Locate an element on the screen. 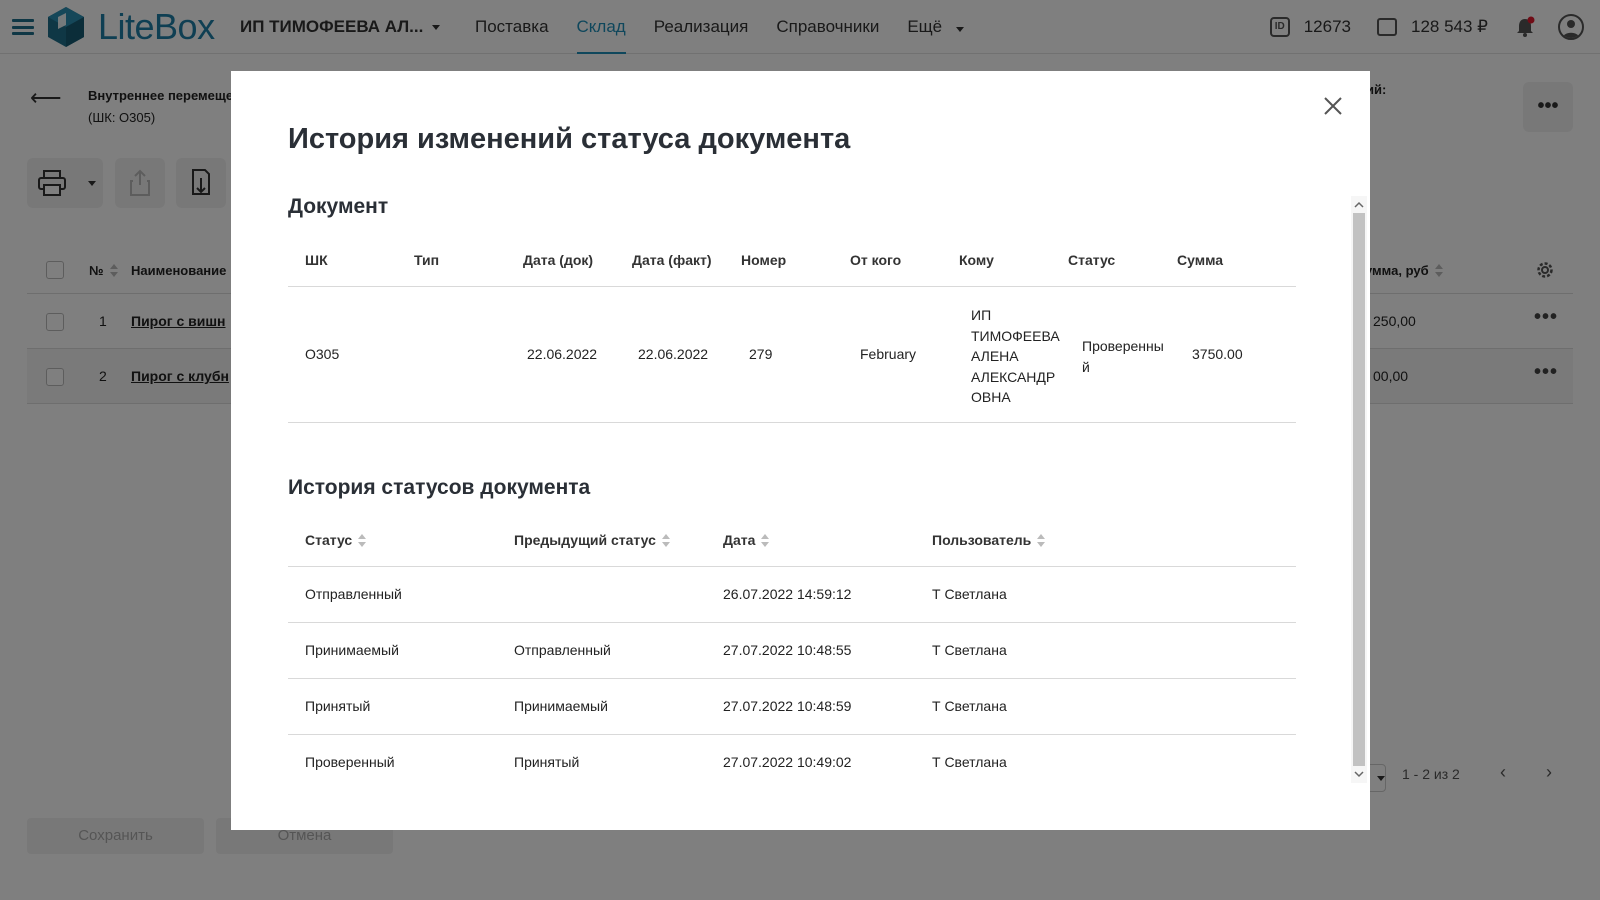  history-prev-status: Принятый is located at coordinates (547, 762).